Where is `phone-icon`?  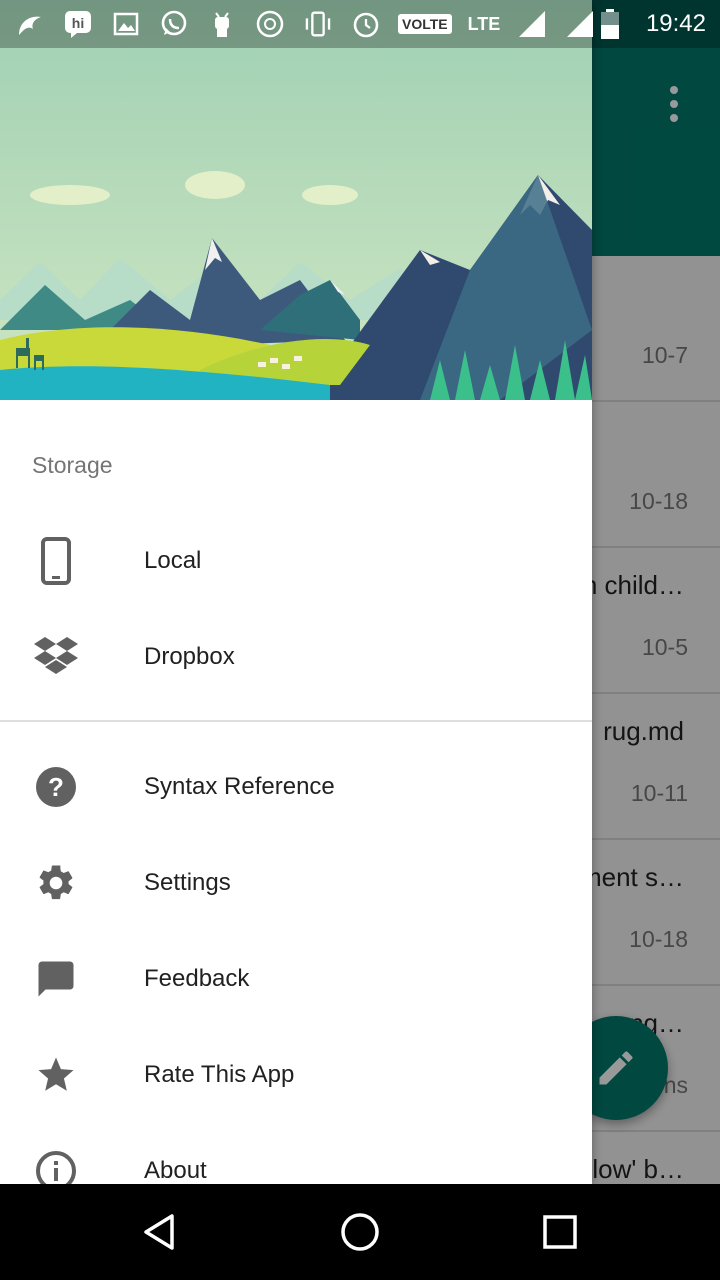 phone-icon is located at coordinates (56, 561).